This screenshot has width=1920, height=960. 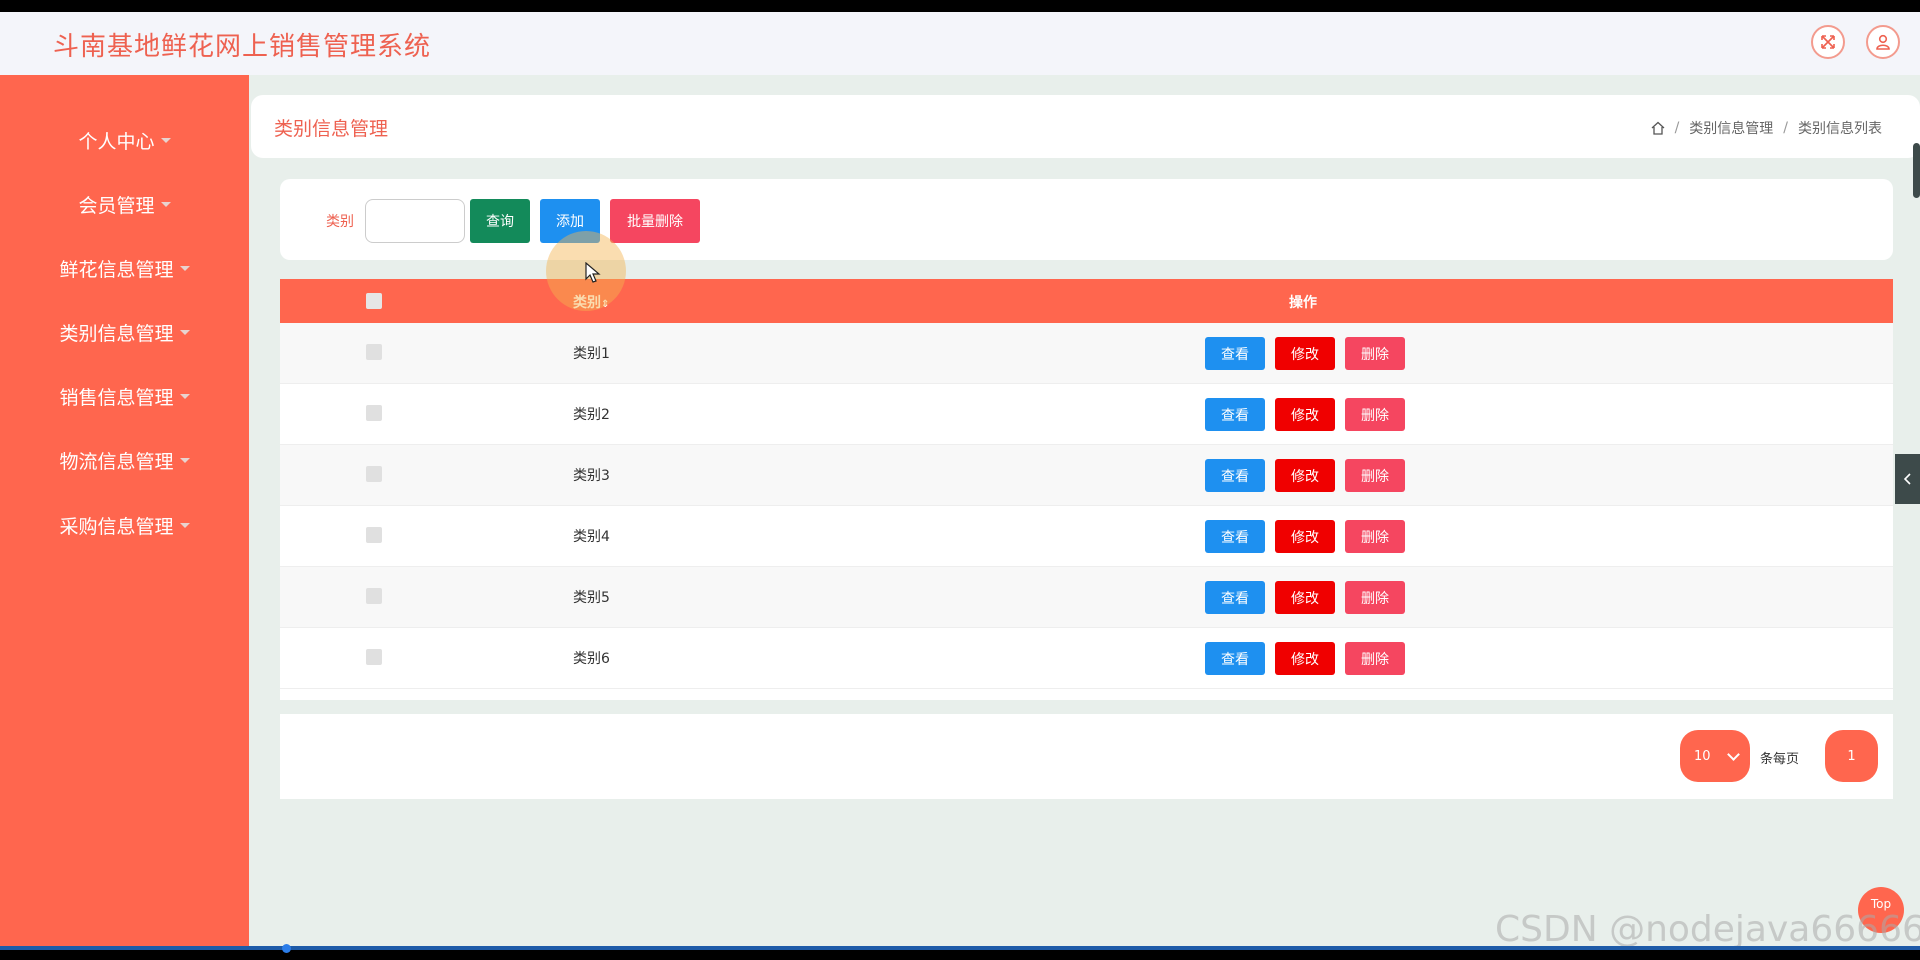 What do you see at coordinates (242, 47) in the screenshot?
I see `app-title: 斗南基地鲜花网上销售管理系统` at bounding box center [242, 47].